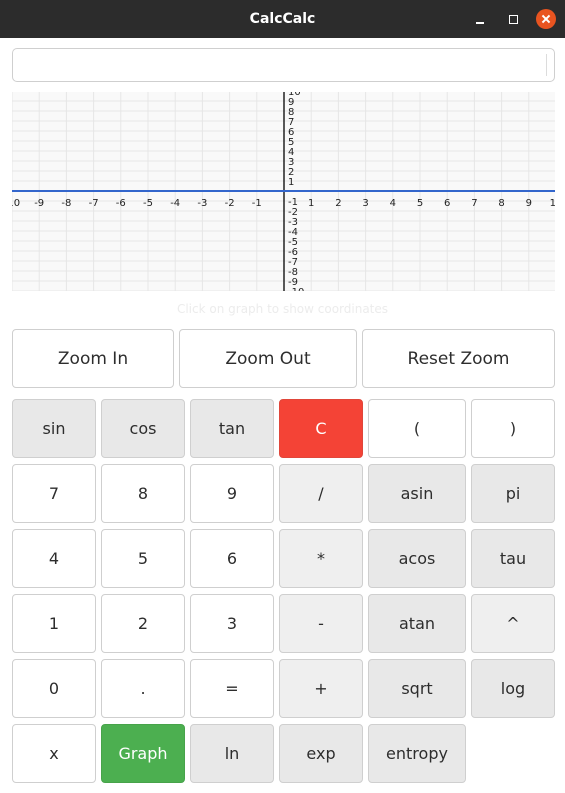  Describe the element at coordinates (513, 688) in the screenshot. I see `log-button: log` at that location.